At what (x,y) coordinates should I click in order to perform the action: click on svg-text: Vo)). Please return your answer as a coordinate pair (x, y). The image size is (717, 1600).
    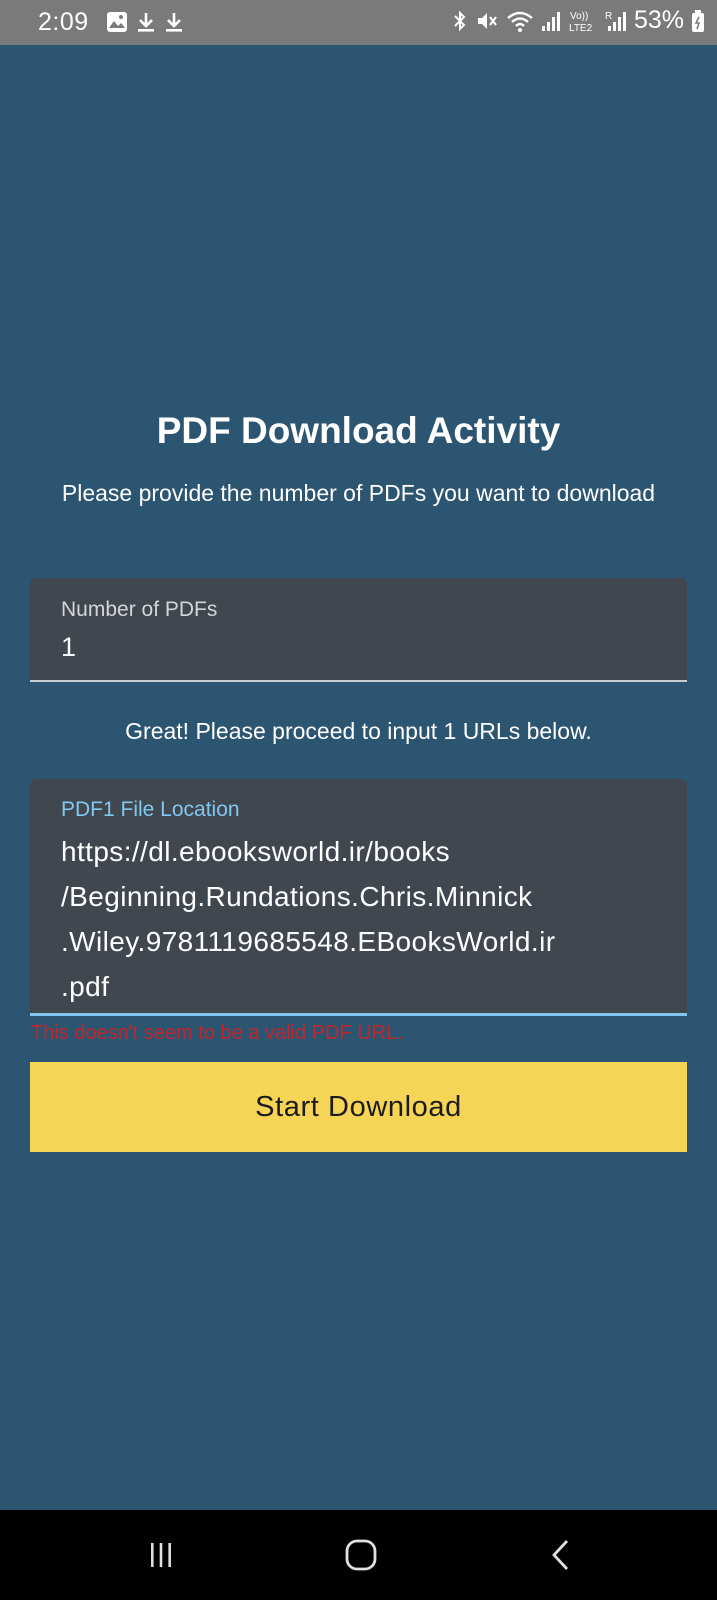
    Looking at the image, I should click on (579, 16).